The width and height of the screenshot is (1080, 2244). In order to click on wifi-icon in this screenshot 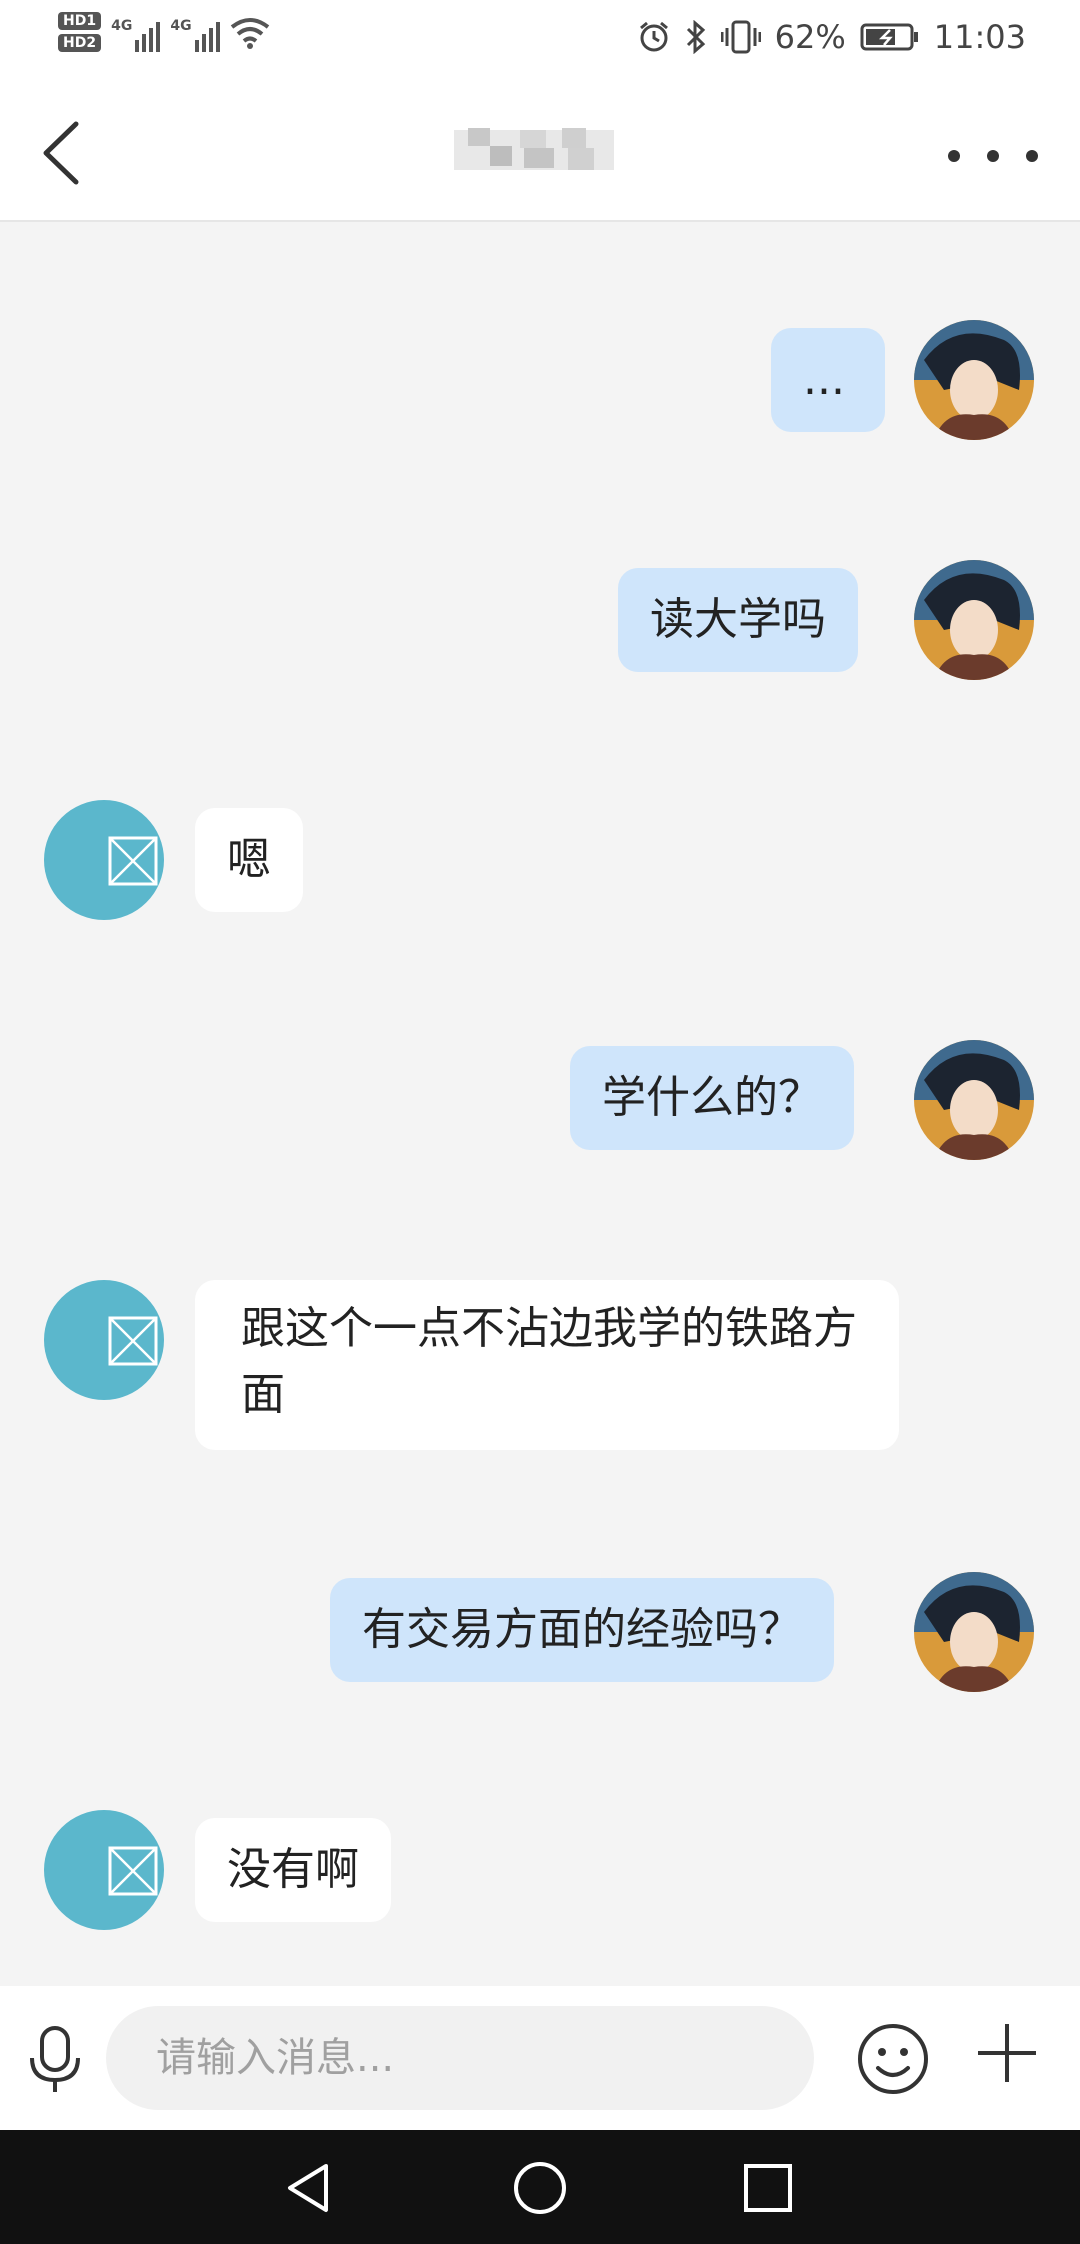, I will do `click(249, 33)`.